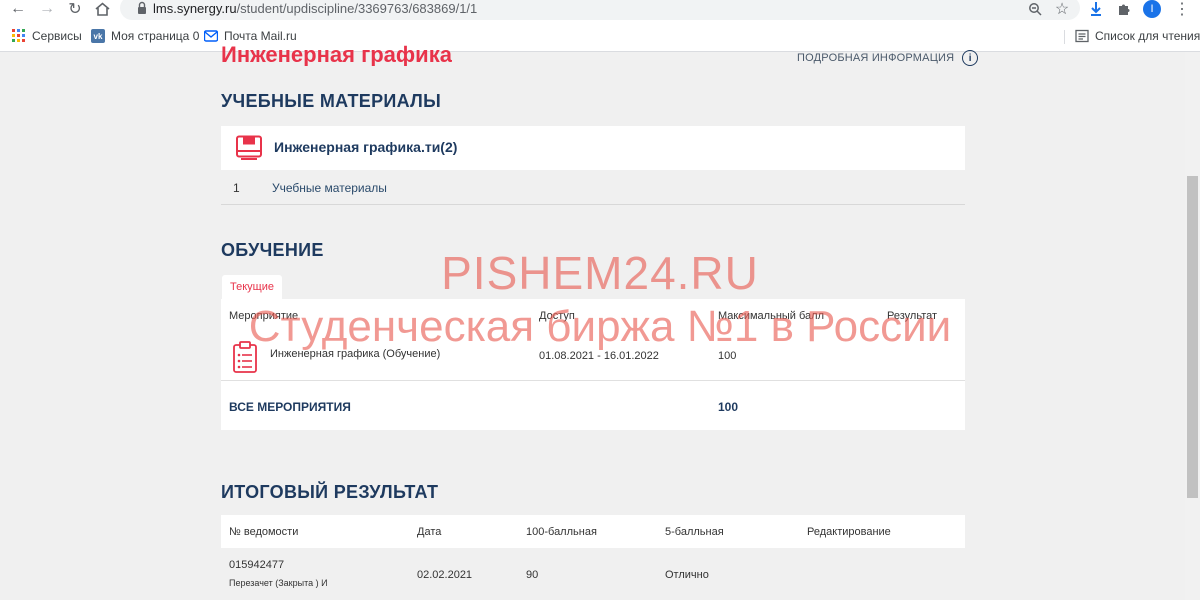 The height and width of the screenshot is (600, 1200). What do you see at coordinates (236, 188) in the screenshot?
I see `material-sub-number: 1` at bounding box center [236, 188].